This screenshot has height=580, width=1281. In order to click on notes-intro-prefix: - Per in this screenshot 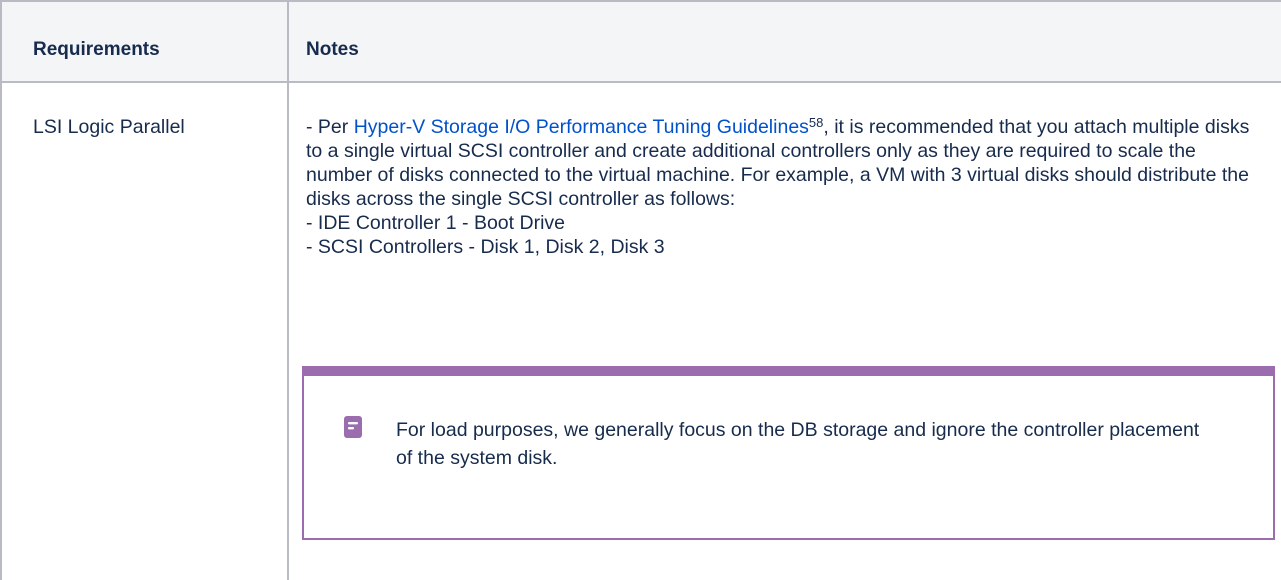, I will do `click(330, 127)`.